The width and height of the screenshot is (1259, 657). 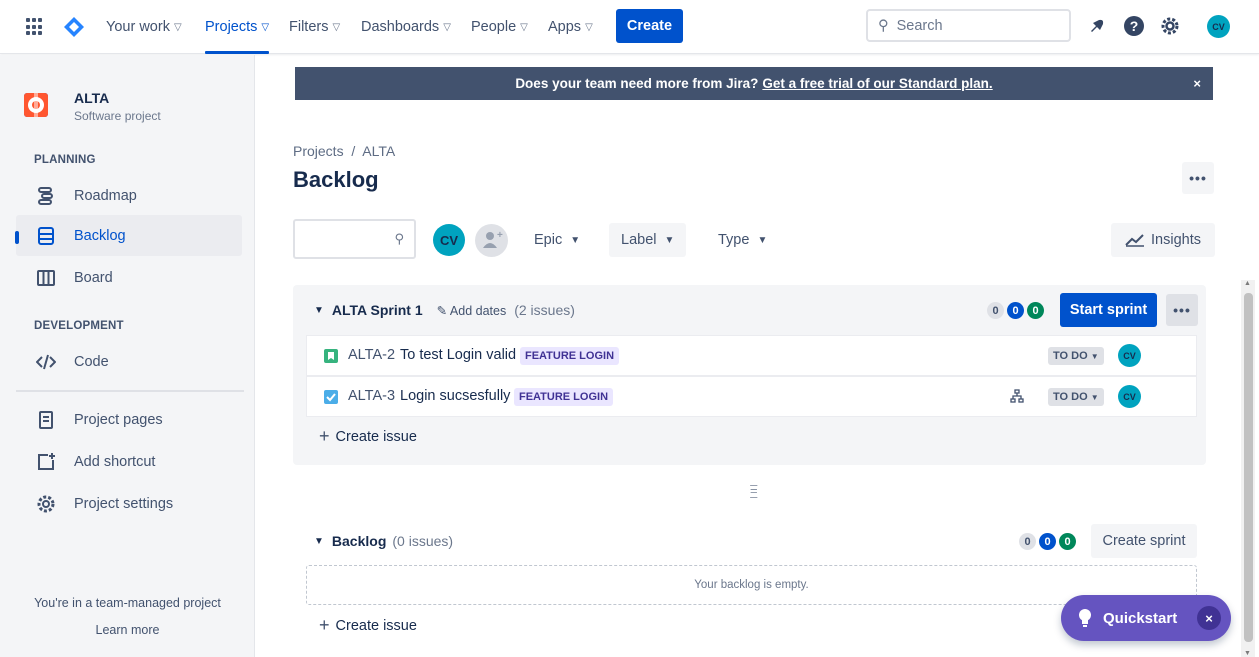 What do you see at coordinates (1247, 653) in the screenshot?
I see `scroll-down-arrow-icon: ▼` at bounding box center [1247, 653].